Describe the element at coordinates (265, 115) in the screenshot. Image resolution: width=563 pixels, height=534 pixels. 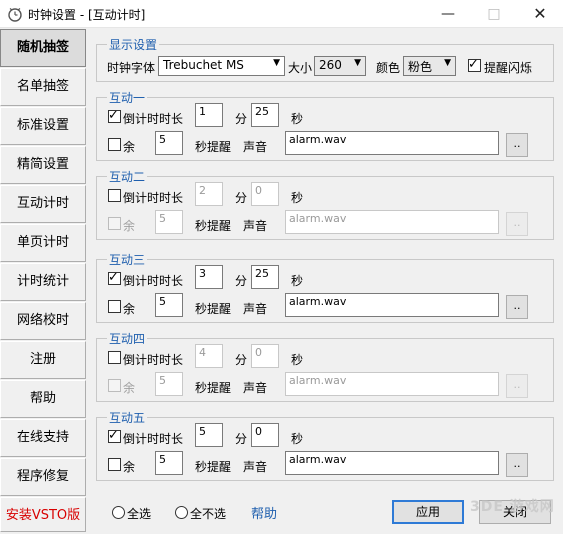
I see `seconds-input-1: 25` at that location.